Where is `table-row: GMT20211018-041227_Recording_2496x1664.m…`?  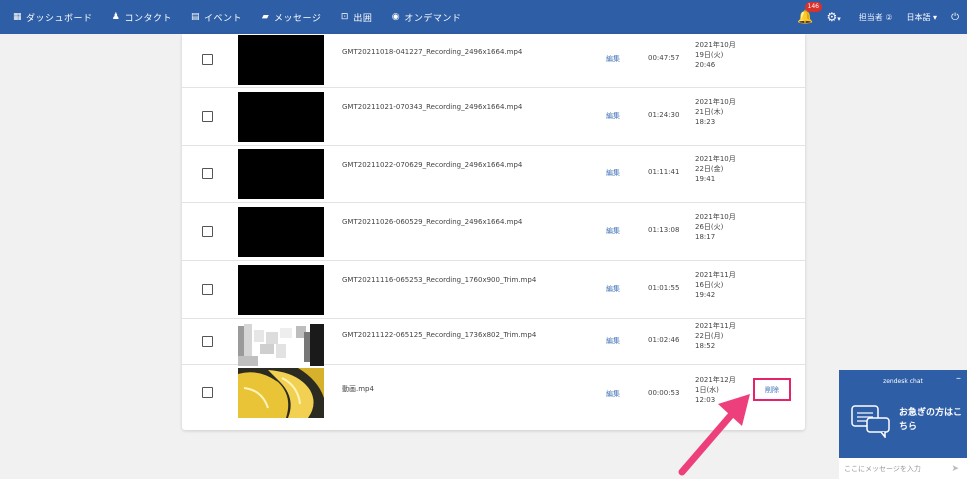 table-row: GMT20211018-041227_Recording_2496x1664.m… is located at coordinates (493, 61).